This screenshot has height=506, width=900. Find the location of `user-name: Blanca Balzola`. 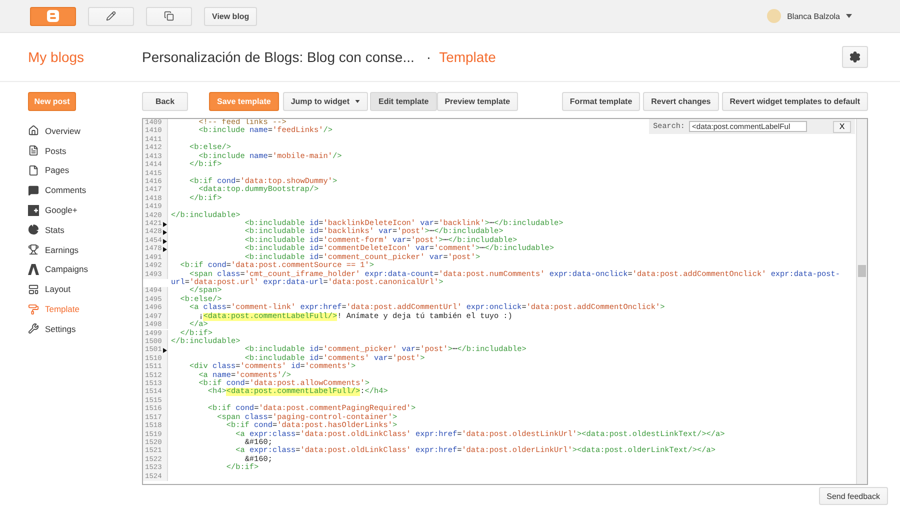

user-name: Blanca Balzola is located at coordinates (813, 16).